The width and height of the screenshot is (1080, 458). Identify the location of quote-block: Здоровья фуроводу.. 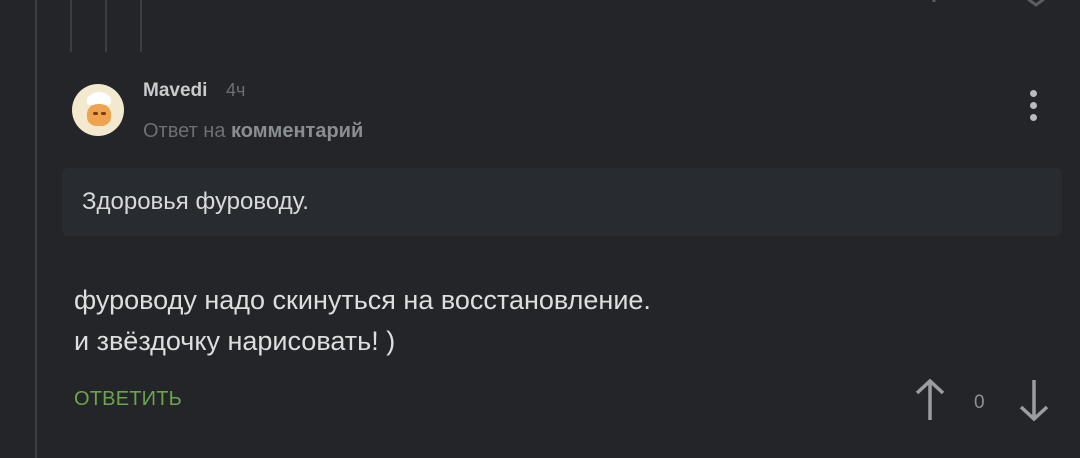
(562, 202).